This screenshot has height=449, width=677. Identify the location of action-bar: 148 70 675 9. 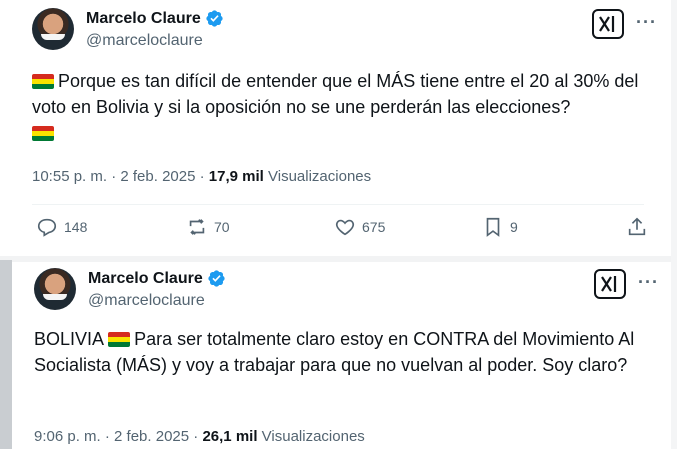
(343, 231).